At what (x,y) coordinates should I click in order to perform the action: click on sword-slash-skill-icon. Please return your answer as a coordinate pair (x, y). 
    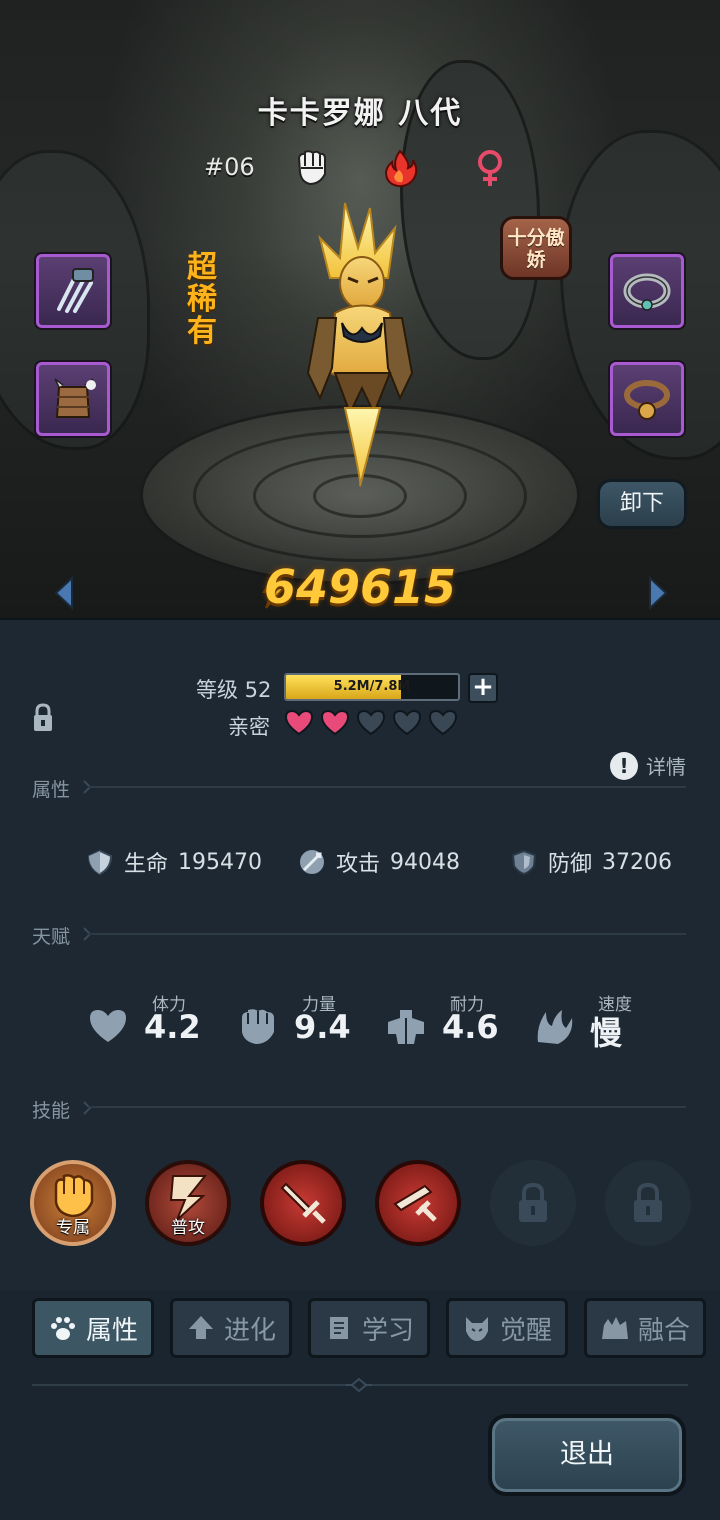
    Looking at the image, I should click on (415, 1203).